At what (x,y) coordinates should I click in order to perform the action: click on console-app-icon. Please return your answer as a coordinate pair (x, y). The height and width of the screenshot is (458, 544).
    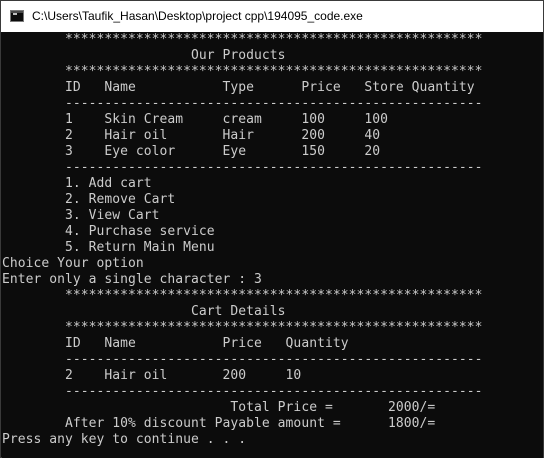
    Looking at the image, I should click on (17, 16).